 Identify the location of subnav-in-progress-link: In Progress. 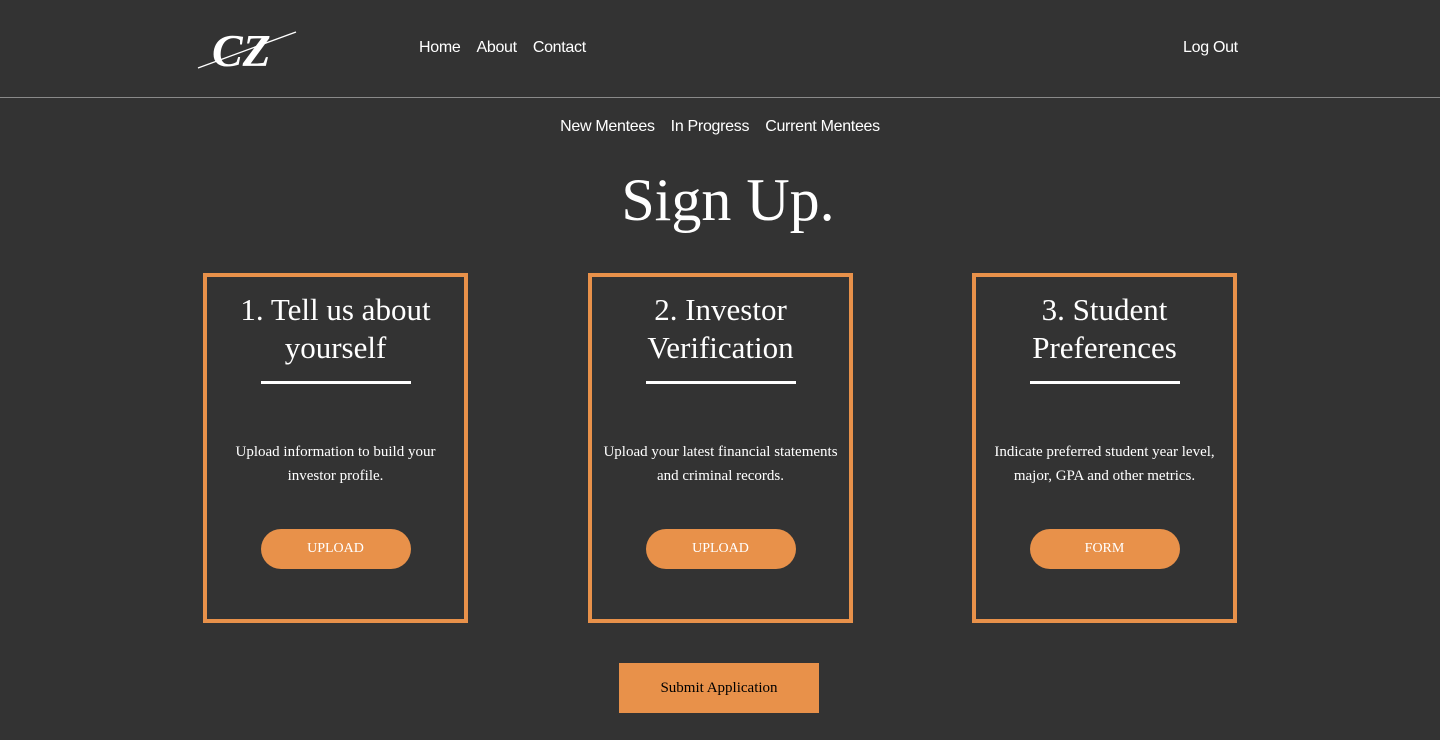
(710, 127).